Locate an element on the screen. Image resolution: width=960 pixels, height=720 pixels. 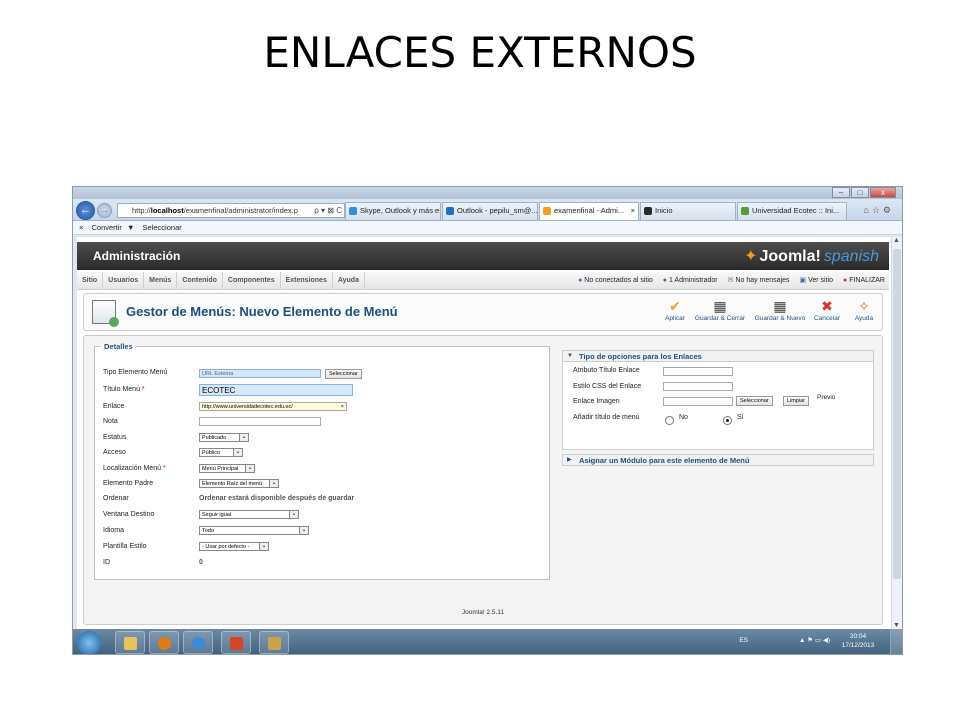
scroll-thumb is located at coordinates (897, 414).